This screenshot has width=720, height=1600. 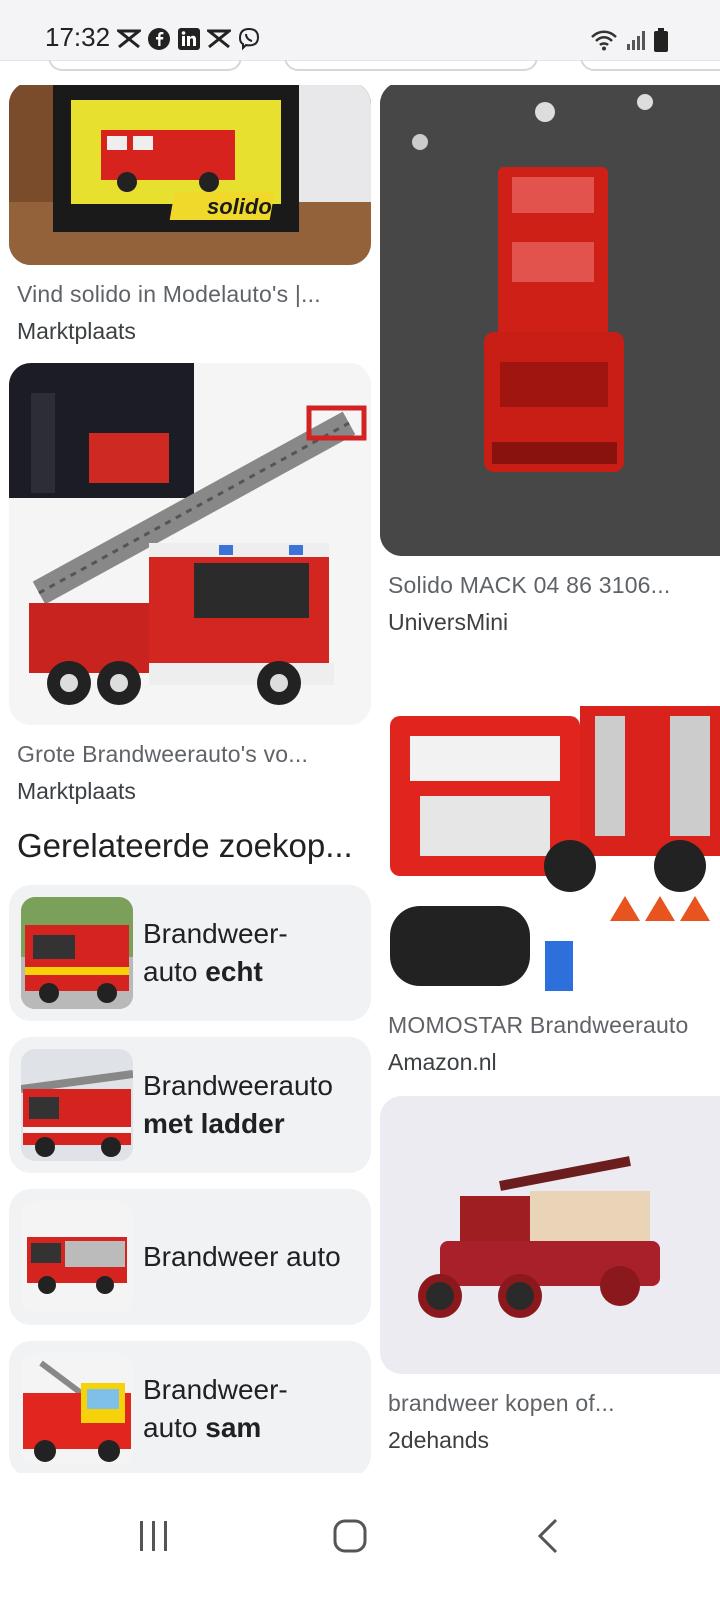 I want to click on related-label: Brandweer- auto echt, so click(x=215, y=952).